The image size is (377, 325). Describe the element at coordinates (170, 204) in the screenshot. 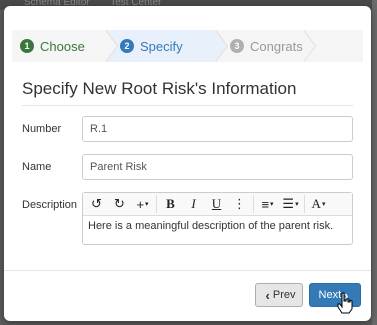

I see `bold-icon: B` at that location.